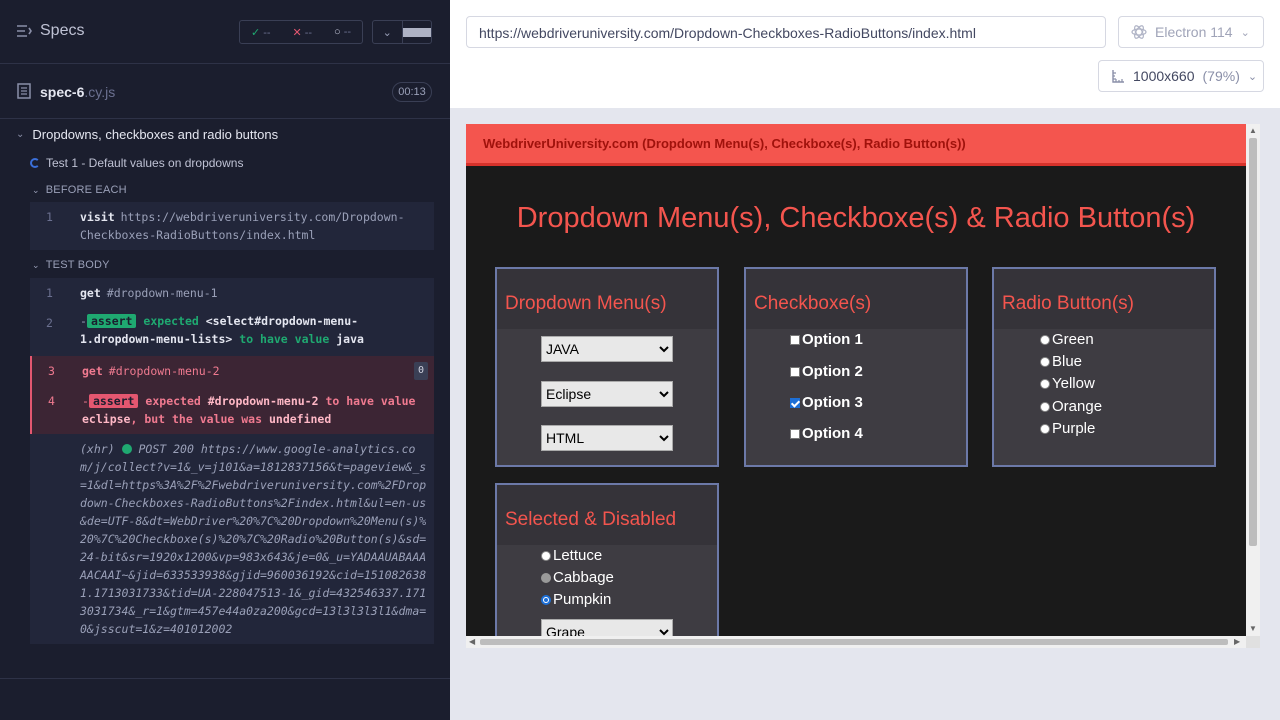 This screenshot has height=720, width=1280. Describe the element at coordinates (1071, 406) in the screenshot. I see `radio-option-orange: Orange` at that location.